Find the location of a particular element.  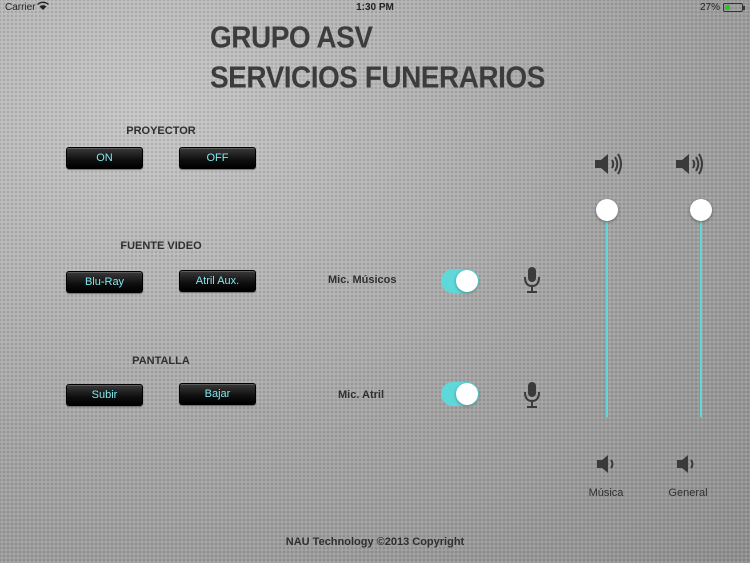

title-line-2: SERVICIOS FUNERARIOS is located at coordinates (377, 77).